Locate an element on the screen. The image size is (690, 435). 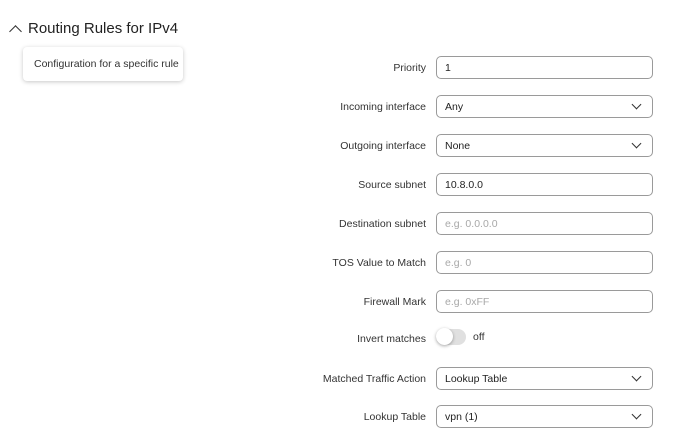
invert-matches-state: off is located at coordinates (479, 337).